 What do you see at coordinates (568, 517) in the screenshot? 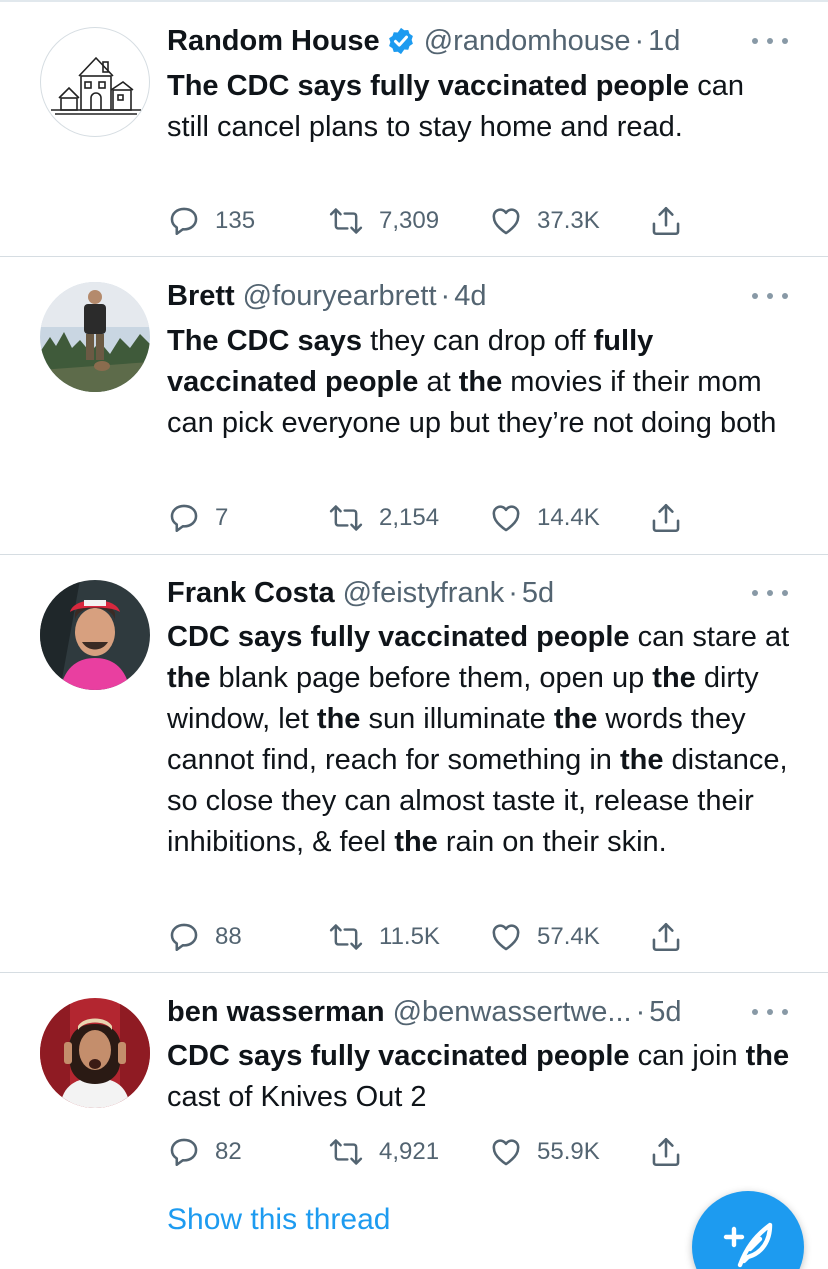
I see `like-count: 14.4K` at bounding box center [568, 517].